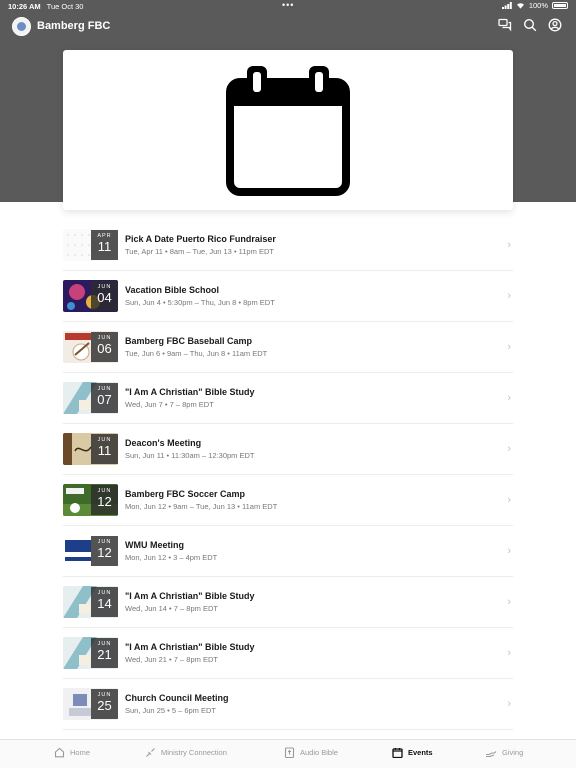  Describe the element at coordinates (194, 752) in the screenshot. I see `tab-label: Ministry Connection` at that location.